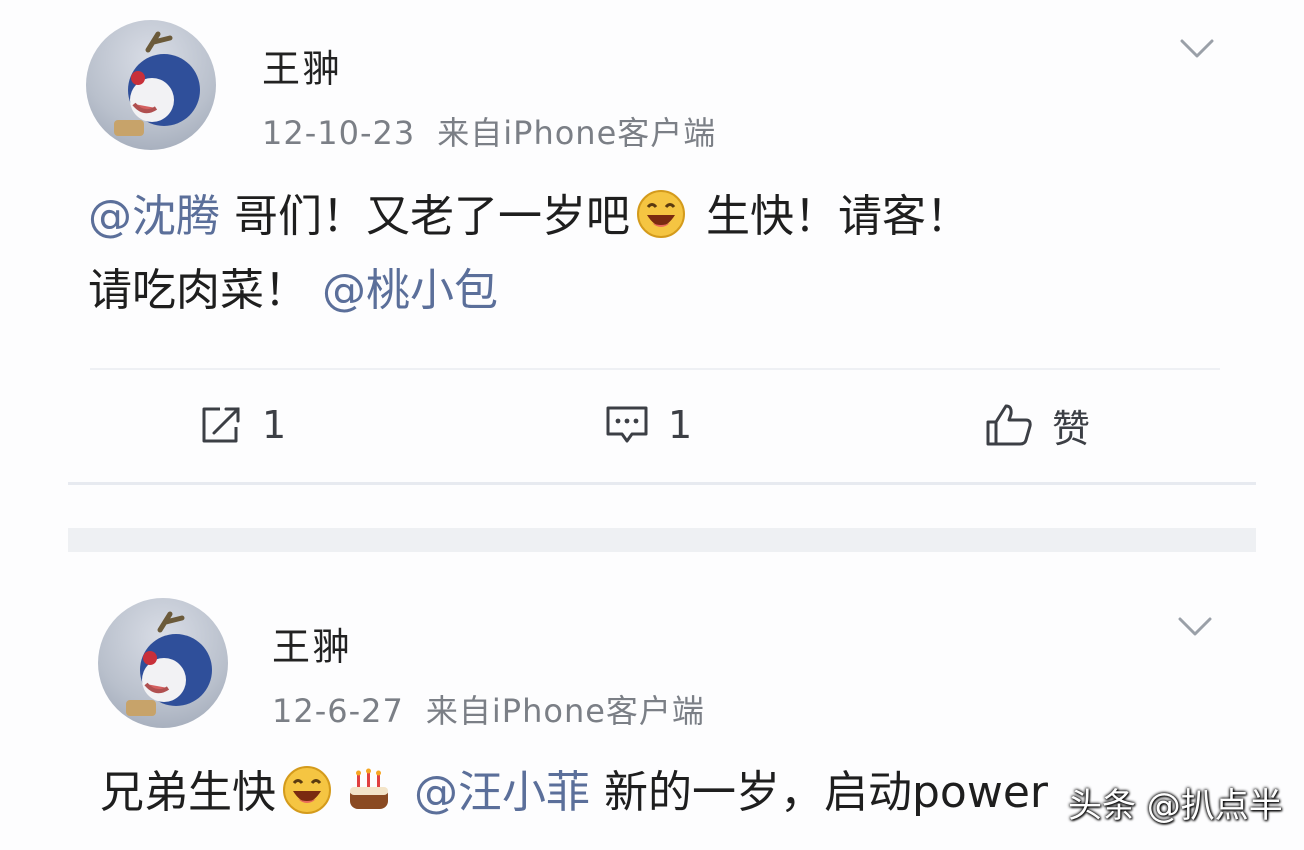 This screenshot has height=850, width=1304. Describe the element at coordinates (1037, 425) in the screenshot. I see `like-button: 赞` at that location.